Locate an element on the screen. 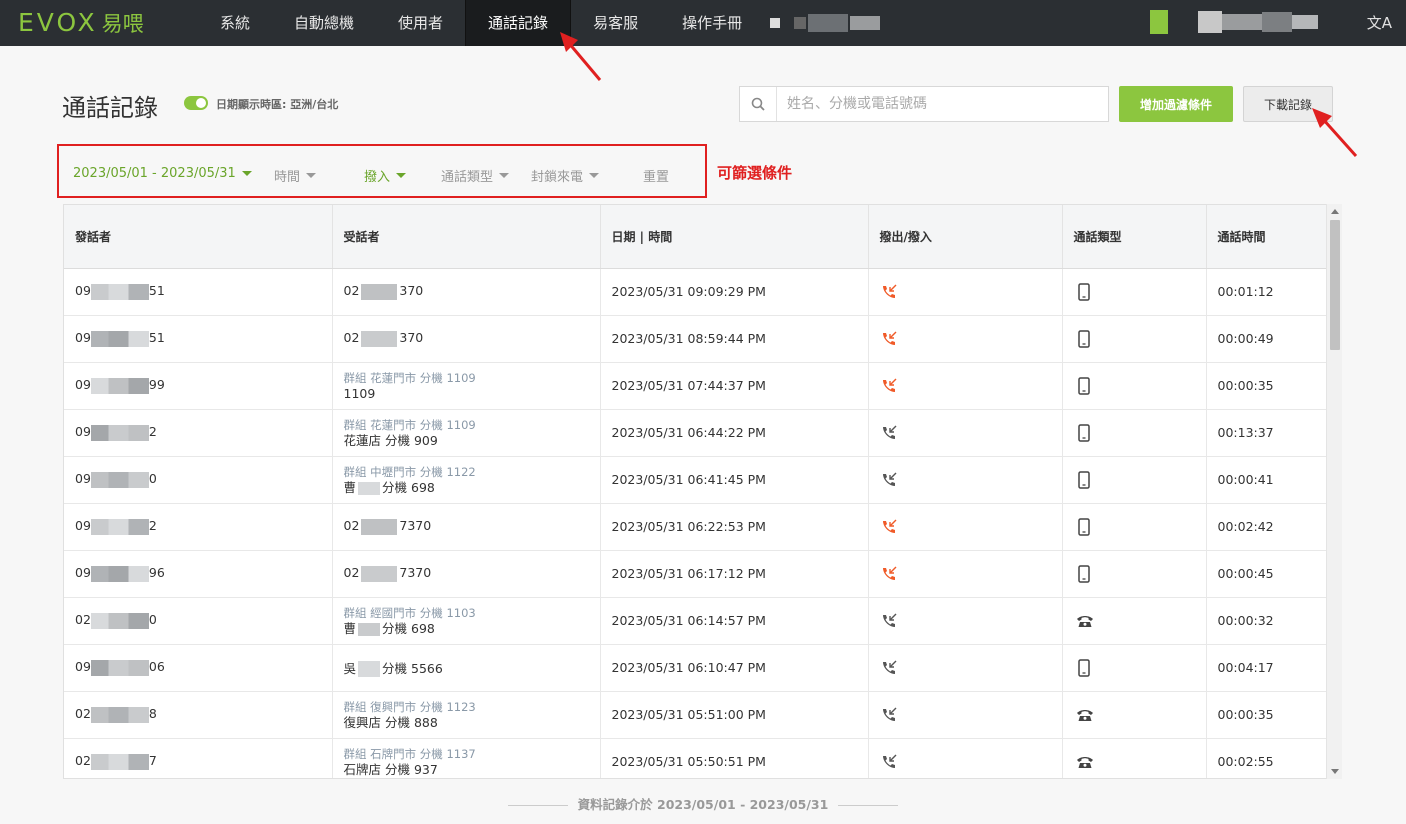  date-range-filter: 2023/05/01 - 2023/05/31 is located at coordinates (162, 173).